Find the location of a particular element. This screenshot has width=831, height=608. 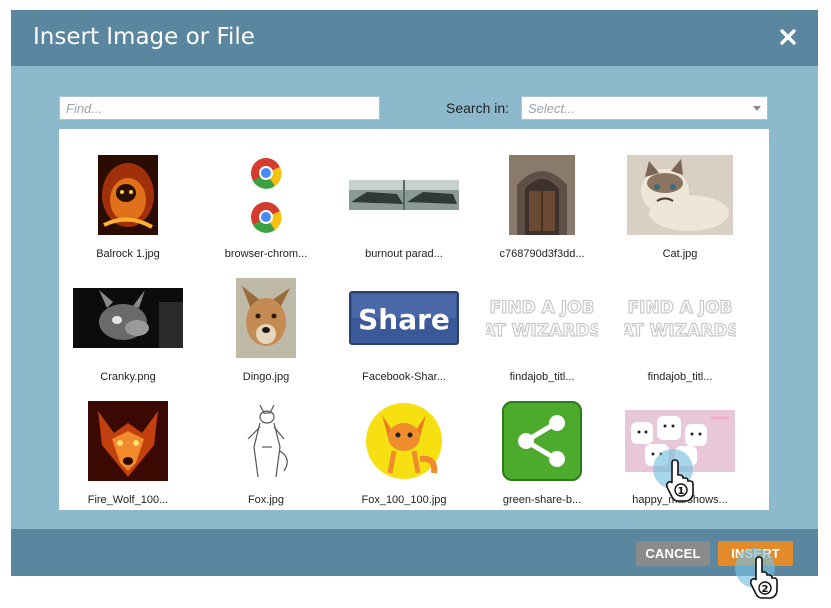

file-name: Dingo.jpg is located at coordinates (266, 377).